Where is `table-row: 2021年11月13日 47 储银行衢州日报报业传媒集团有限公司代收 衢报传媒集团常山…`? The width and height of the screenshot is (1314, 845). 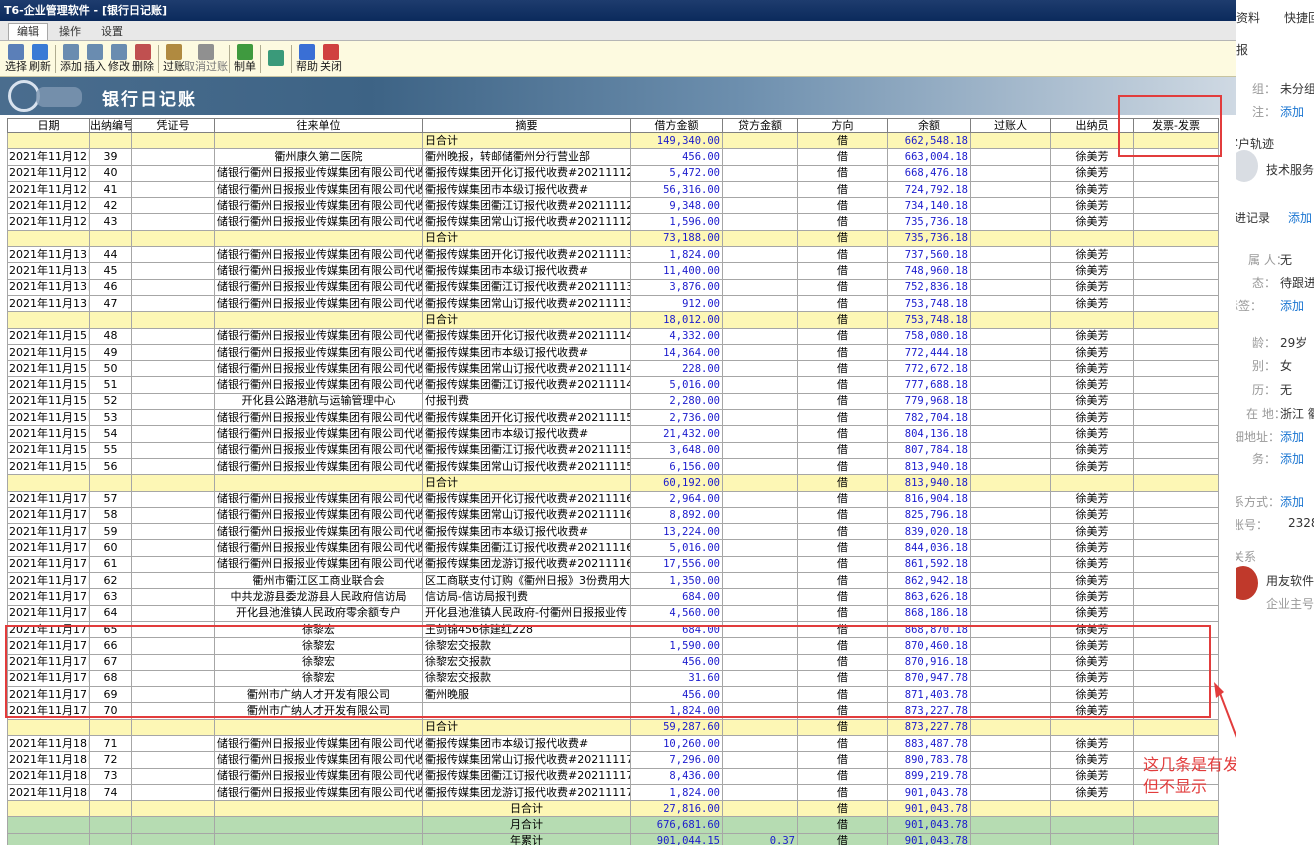 table-row: 2021年11月13日 47 储银行衢州日报报业传媒集团有限公司代收 衢报传媒集团常山… is located at coordinates (613, 303).